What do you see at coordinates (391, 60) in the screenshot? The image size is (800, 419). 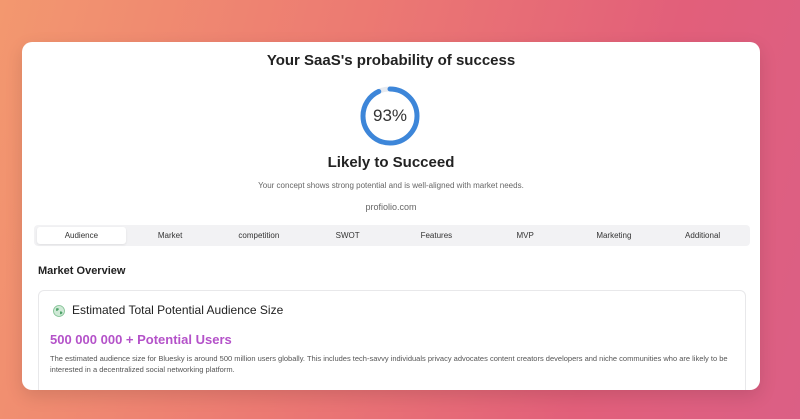 I see `page-title: Your SaaS's probability of success` at bounding box center [391, 60].